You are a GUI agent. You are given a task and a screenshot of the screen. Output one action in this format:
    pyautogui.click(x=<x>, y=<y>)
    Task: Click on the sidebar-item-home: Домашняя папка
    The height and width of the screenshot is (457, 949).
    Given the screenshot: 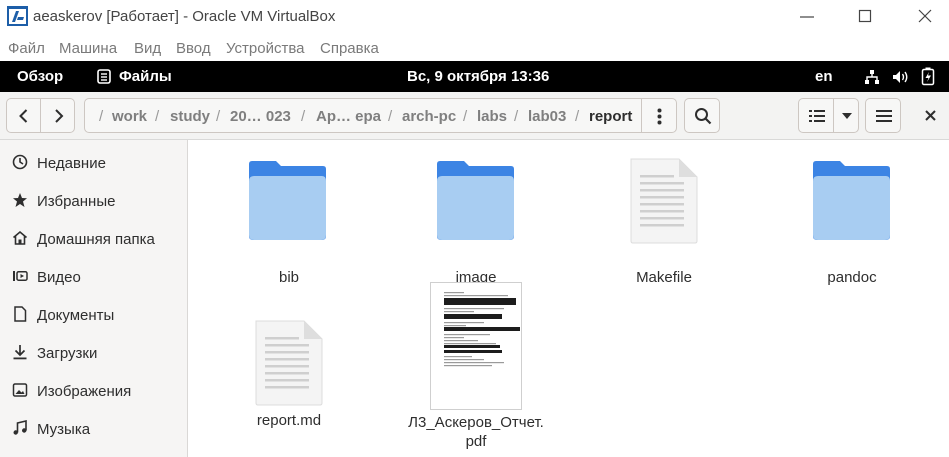 What is the action you would take?
    pyautogui.click(x=93, y=238)
    